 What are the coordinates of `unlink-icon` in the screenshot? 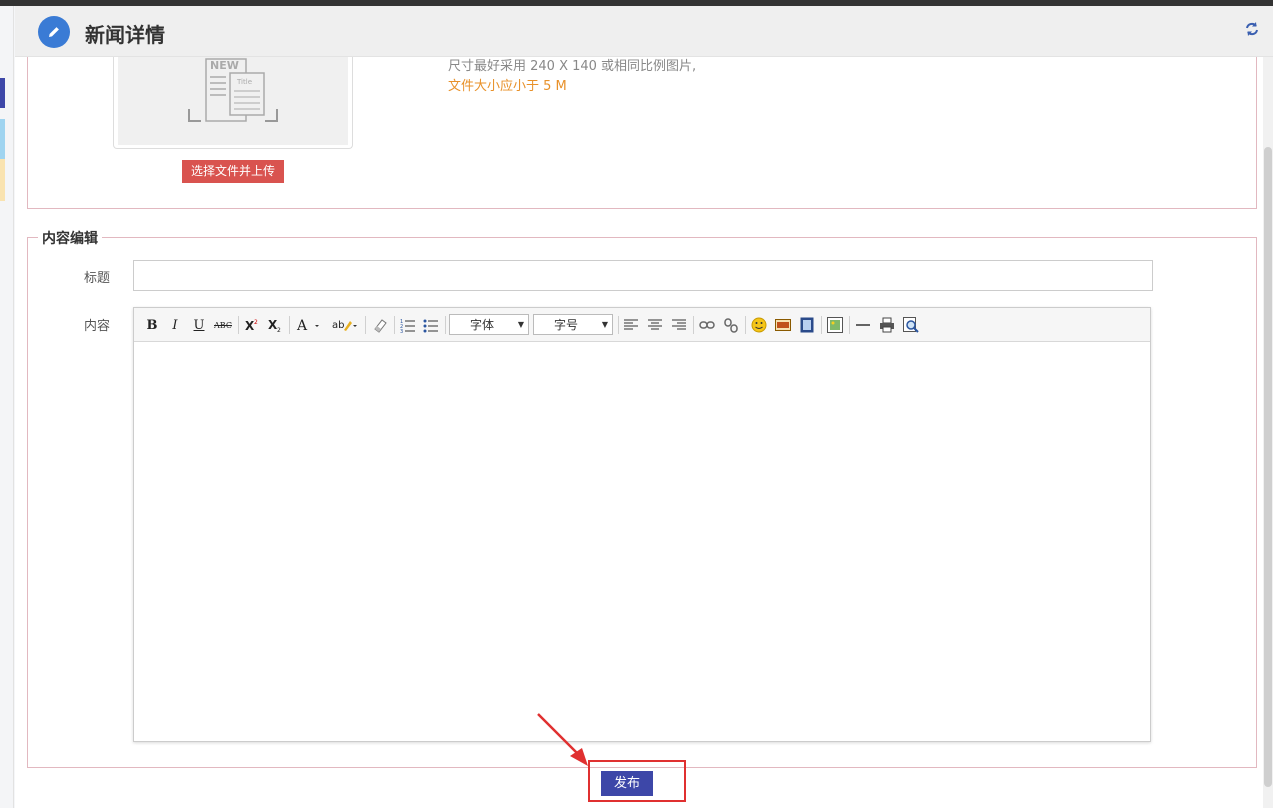 It's located at (731, 325).